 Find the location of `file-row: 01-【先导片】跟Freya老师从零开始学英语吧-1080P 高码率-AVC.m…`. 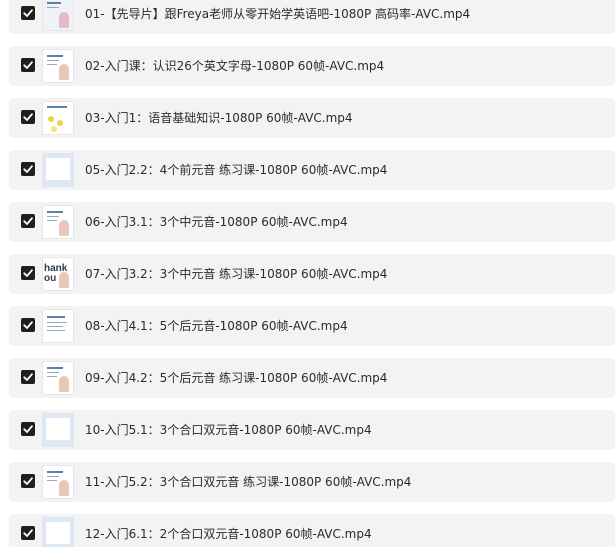

file-row: 01-【先导片】跟Freya老师从零开始学英语吧-1080P 高码率-AVC.m… is located at coordinates (312, 17).